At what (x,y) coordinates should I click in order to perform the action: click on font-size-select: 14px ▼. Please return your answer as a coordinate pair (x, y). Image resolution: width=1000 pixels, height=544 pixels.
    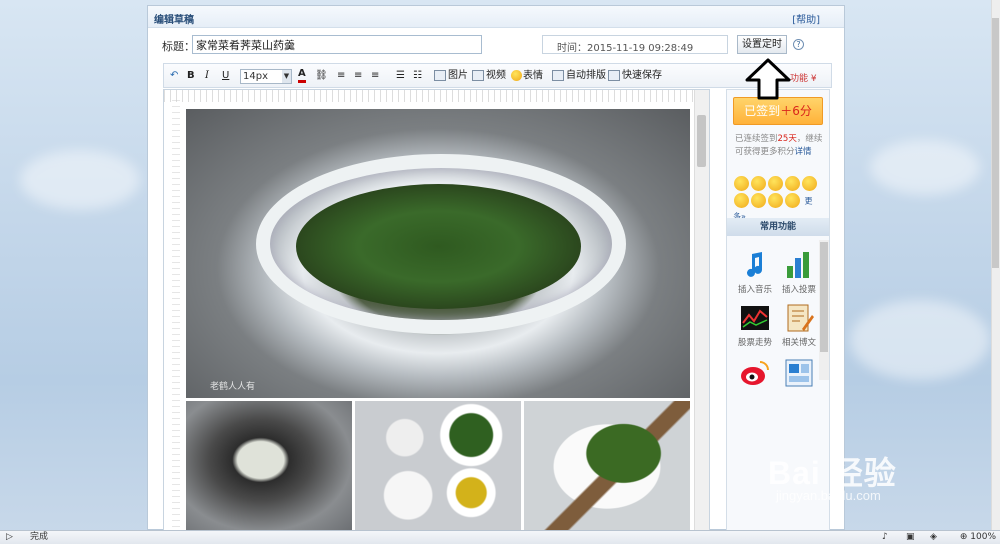
    Looking at the image, I should click on (266, 76).